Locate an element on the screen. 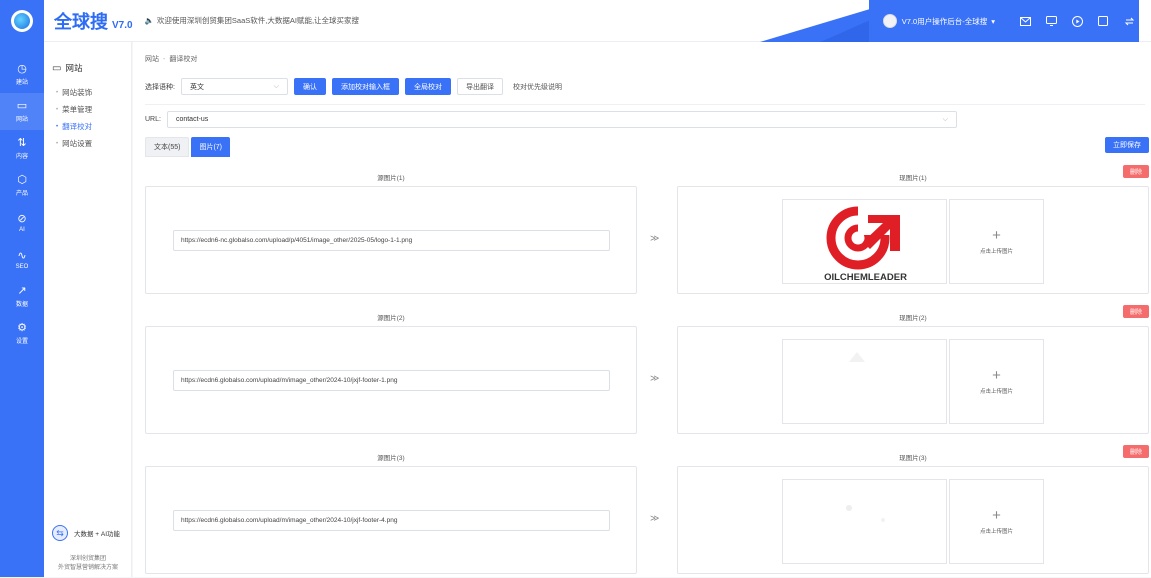 The width and height of the screenshot is (1151, 578). source-image-title: 源图片(2) is located at coordinates (391, 318).